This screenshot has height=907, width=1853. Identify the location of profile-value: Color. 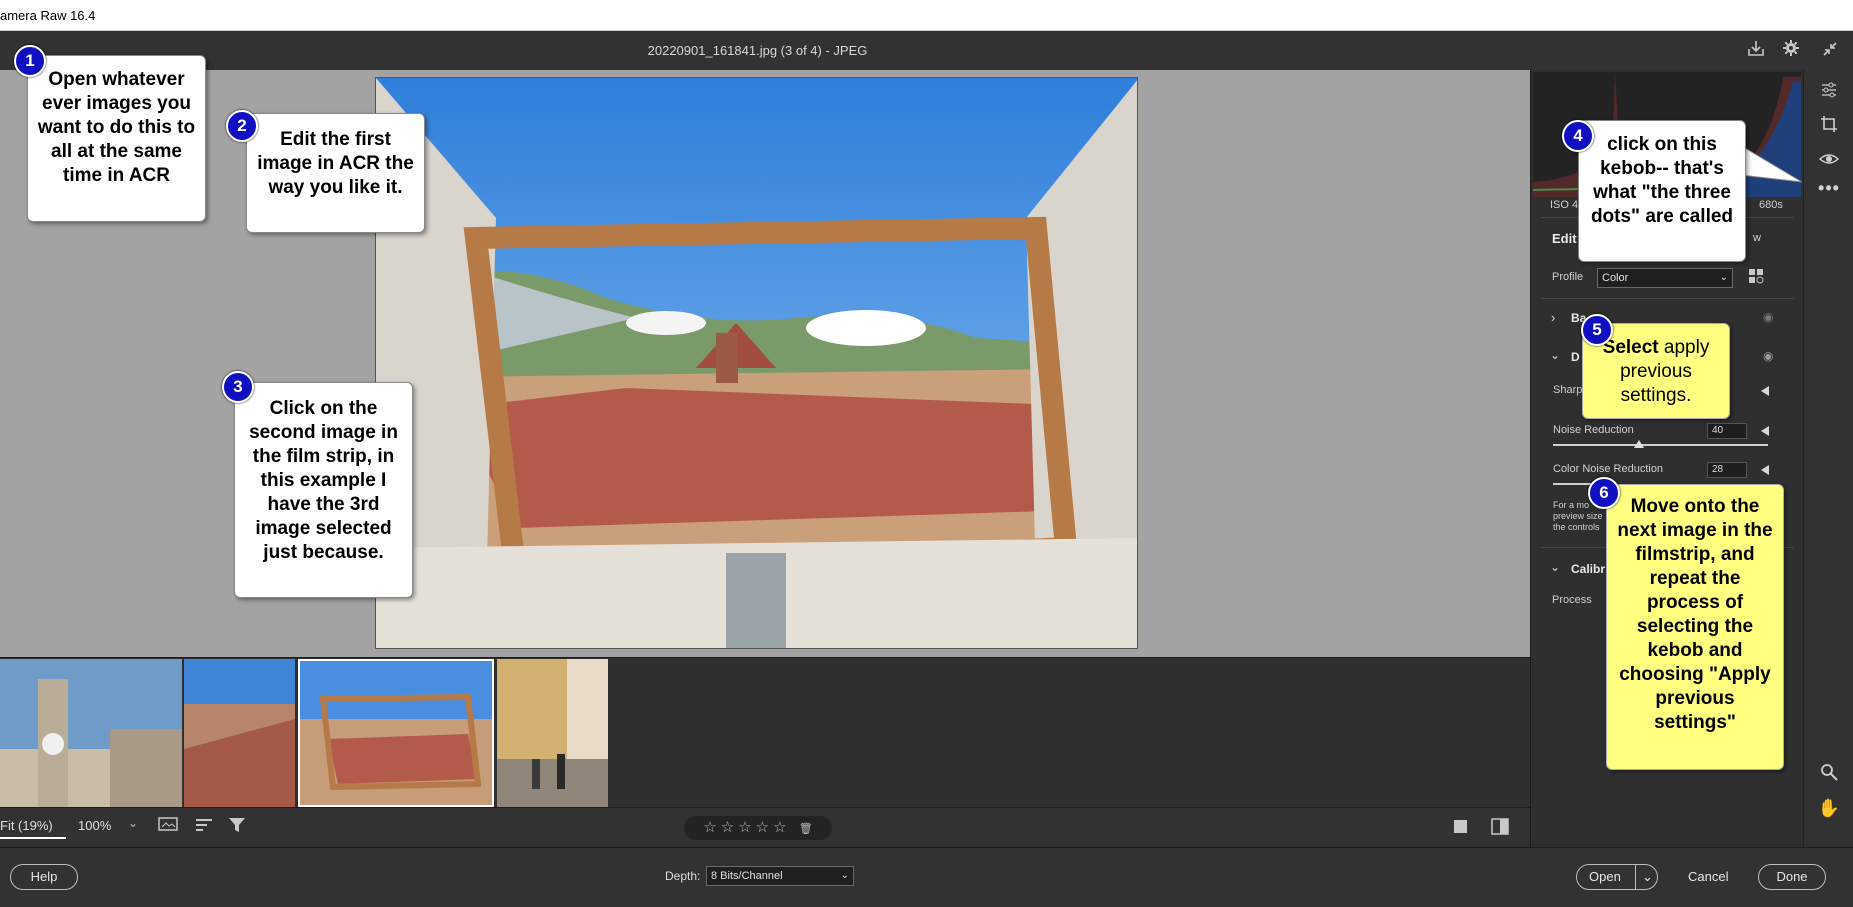
(1615, 278).